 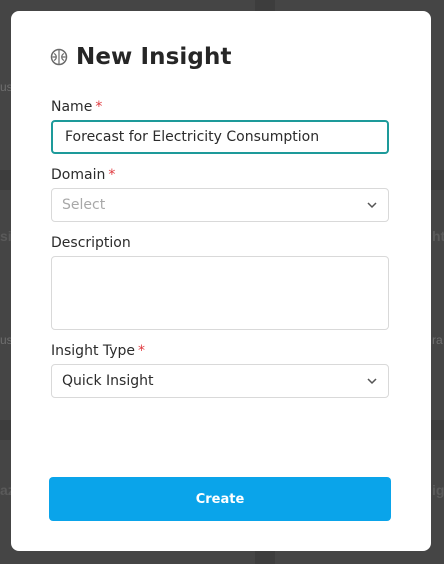 What do you see at coordinates (220, 381) in the screenshot?
I see `insight-type-select: Quick Insight` at bounding box center [220, 381].